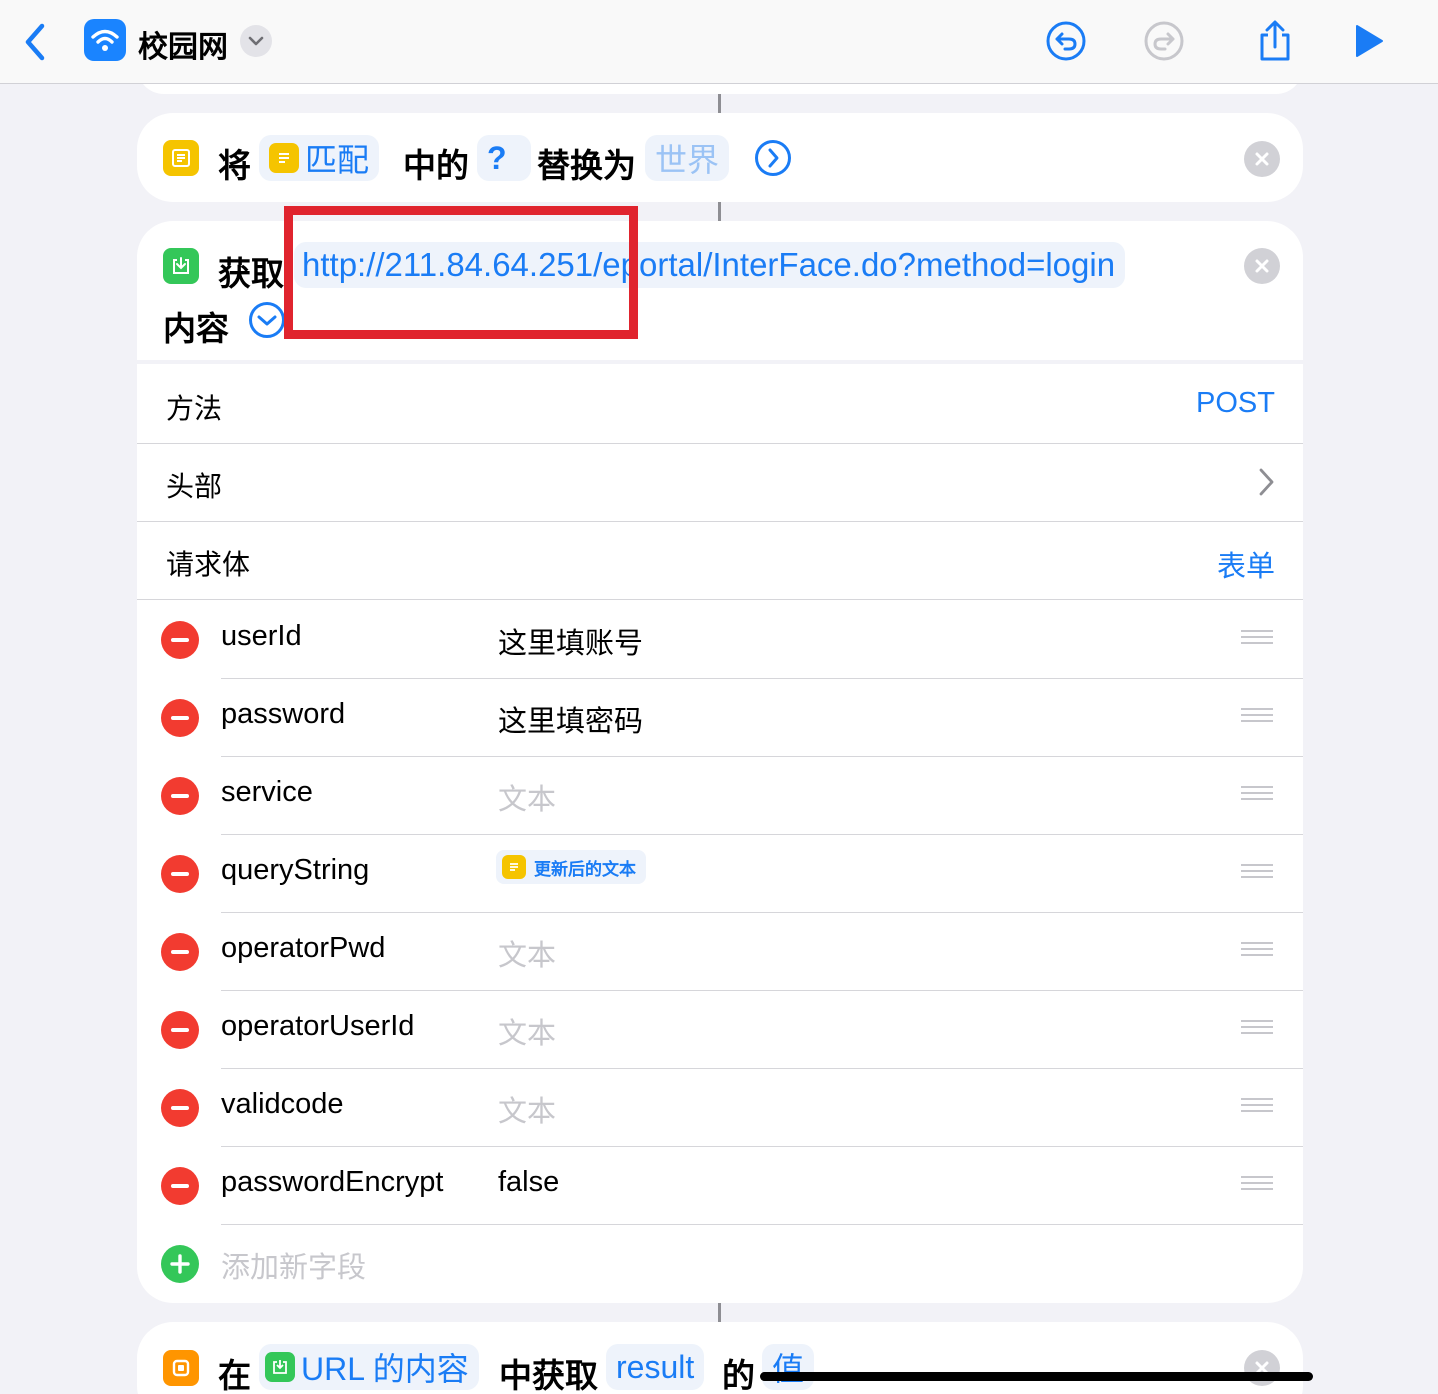 The height and width of the screenshot is (1394, 1438). I want to click on key-token-label: result, so click(655, 1366).